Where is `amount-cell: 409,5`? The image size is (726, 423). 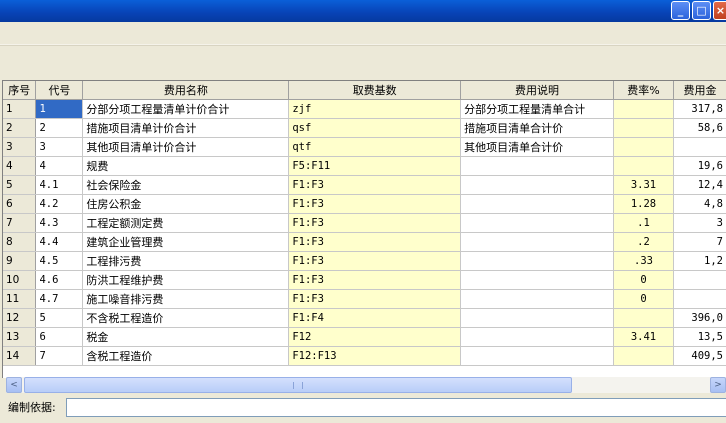
amount-cell: 409,5 is located at coordinates (699, 356).